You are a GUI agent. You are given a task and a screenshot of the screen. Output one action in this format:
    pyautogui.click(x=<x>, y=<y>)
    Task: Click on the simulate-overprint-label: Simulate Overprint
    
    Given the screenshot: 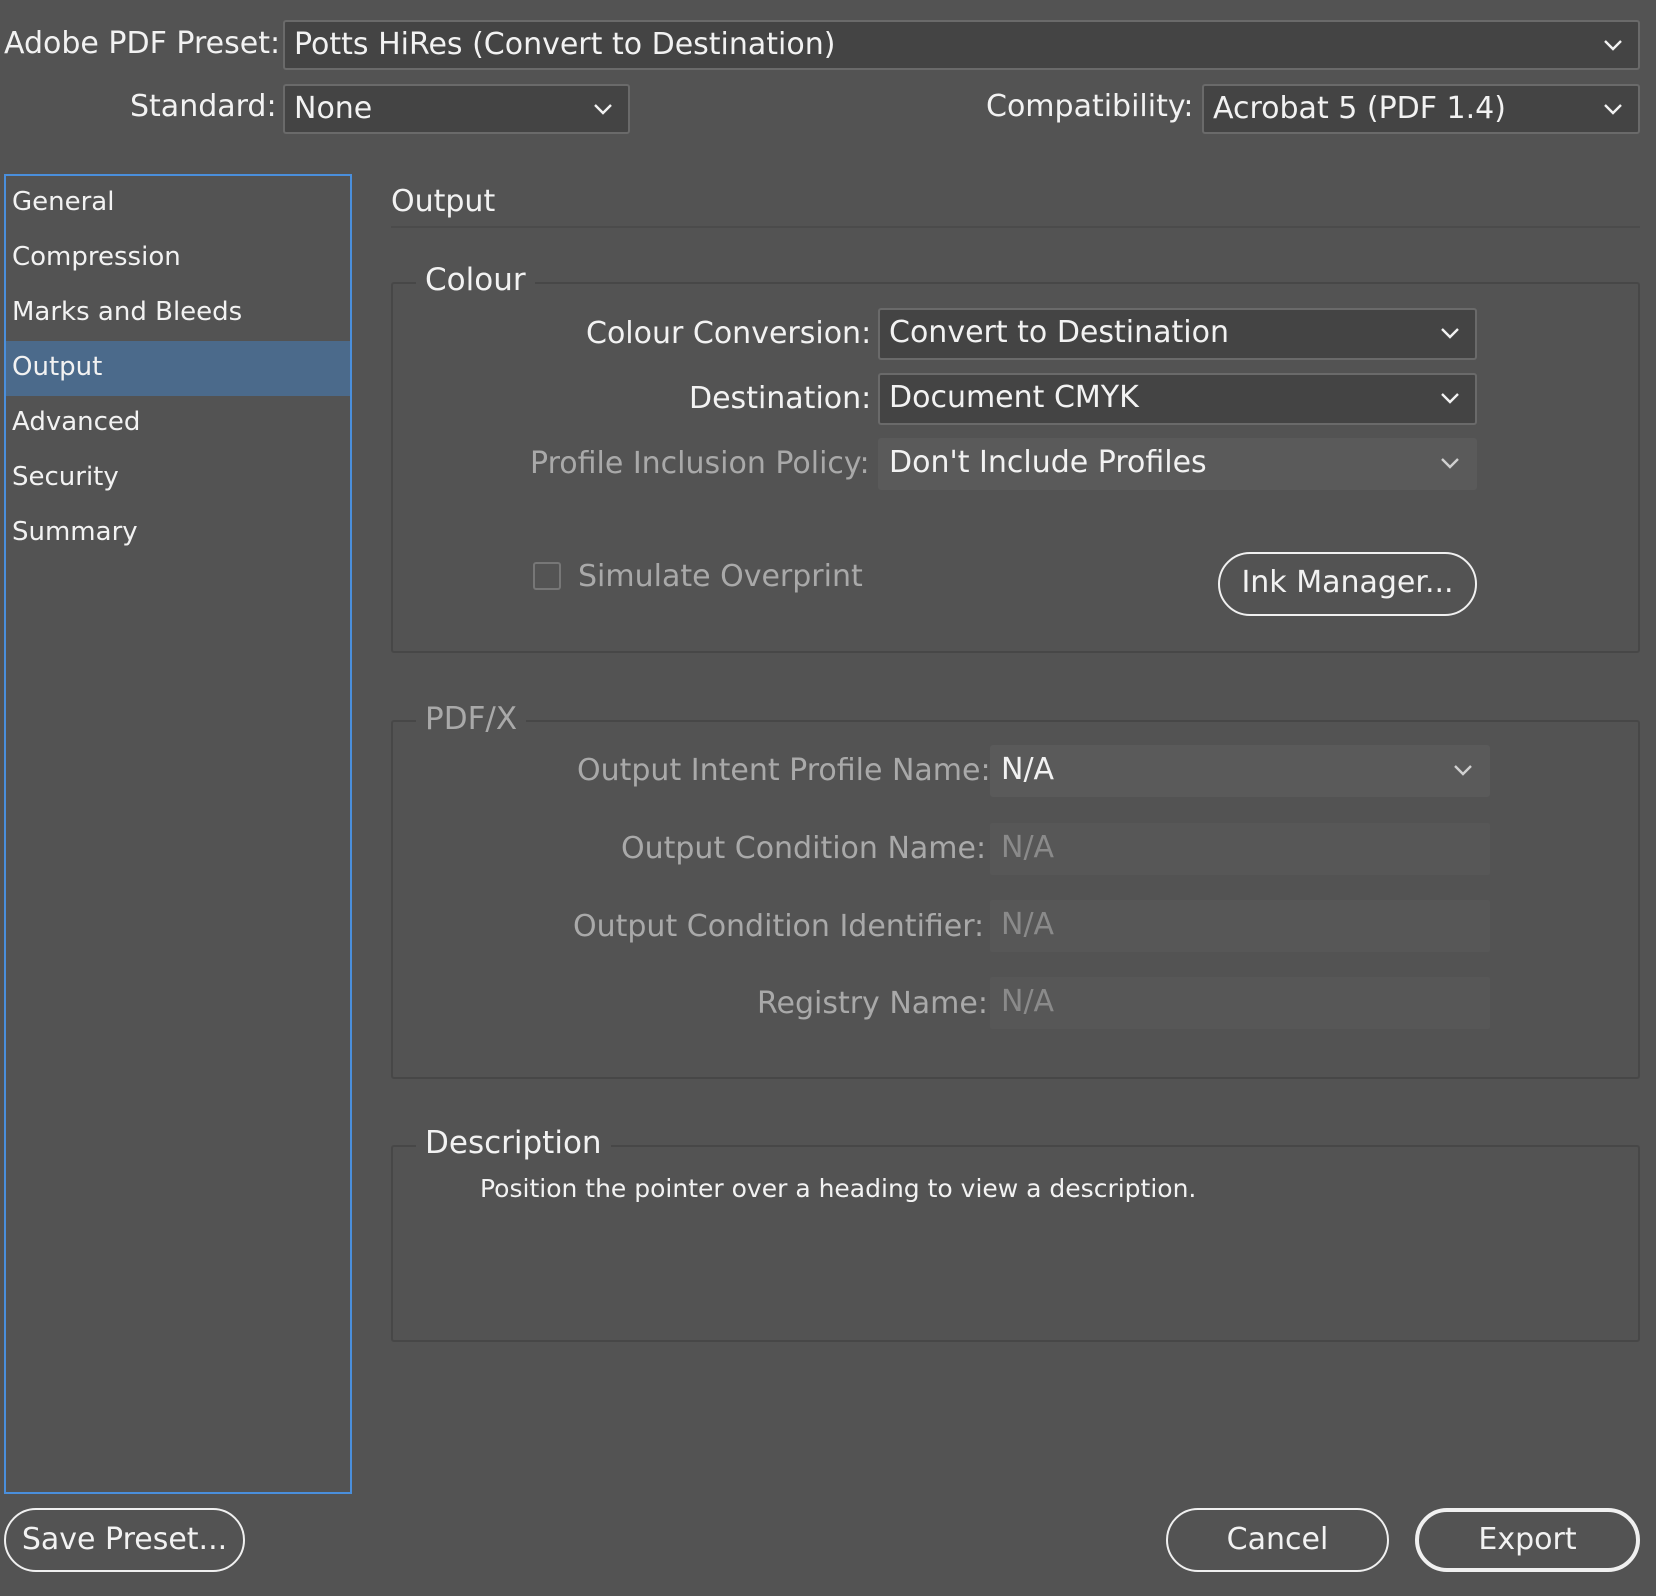 What is the action you would take?
    pyautogui.click(x=720, y=576)
    